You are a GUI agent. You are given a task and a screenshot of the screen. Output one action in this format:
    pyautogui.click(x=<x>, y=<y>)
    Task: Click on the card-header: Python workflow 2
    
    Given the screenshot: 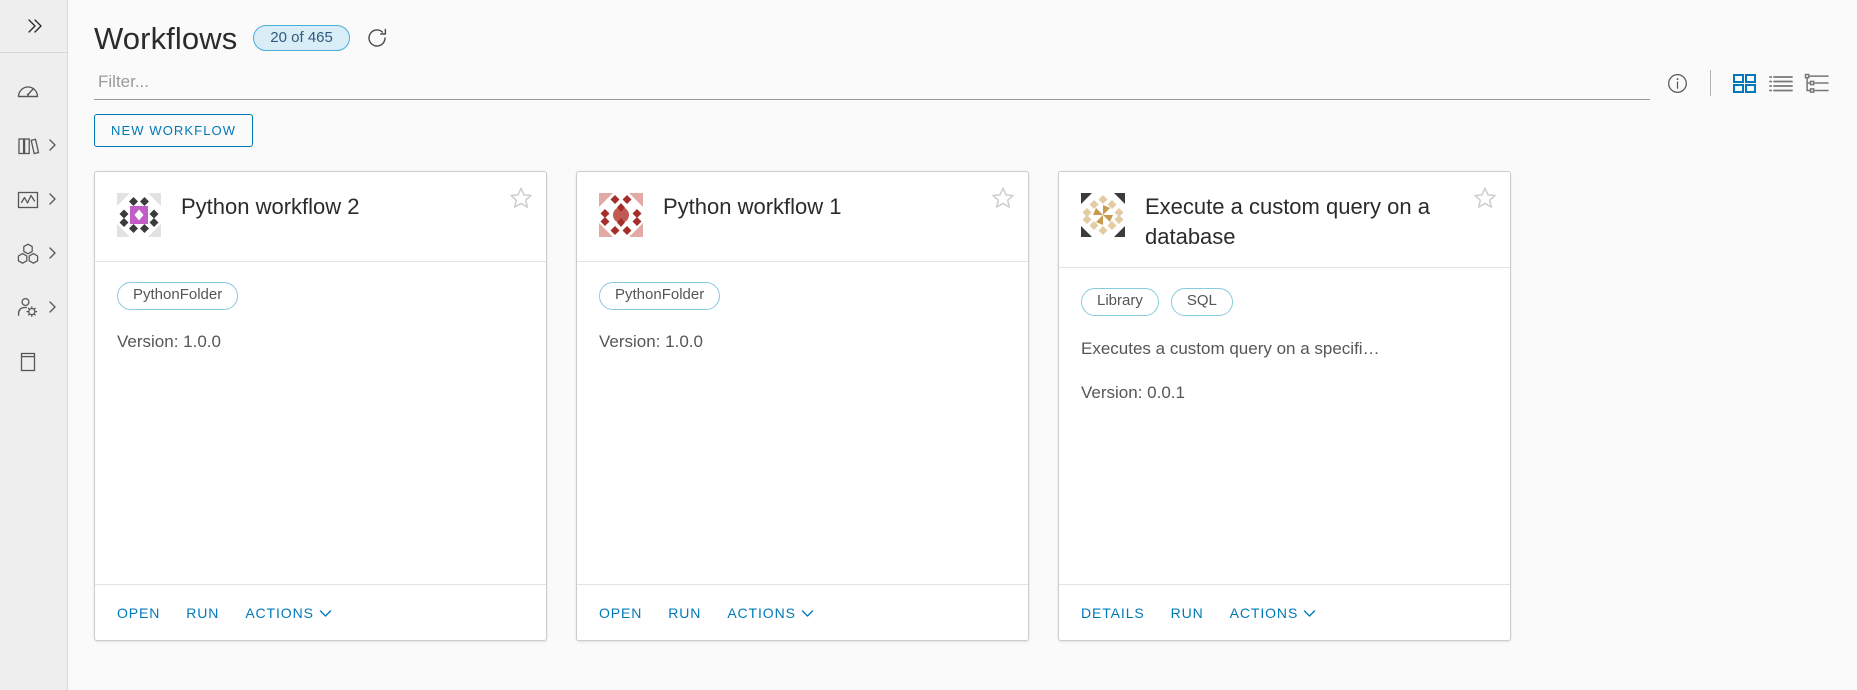 What is the action you would take?
    pyautogui.click(x=320, y=217)
    